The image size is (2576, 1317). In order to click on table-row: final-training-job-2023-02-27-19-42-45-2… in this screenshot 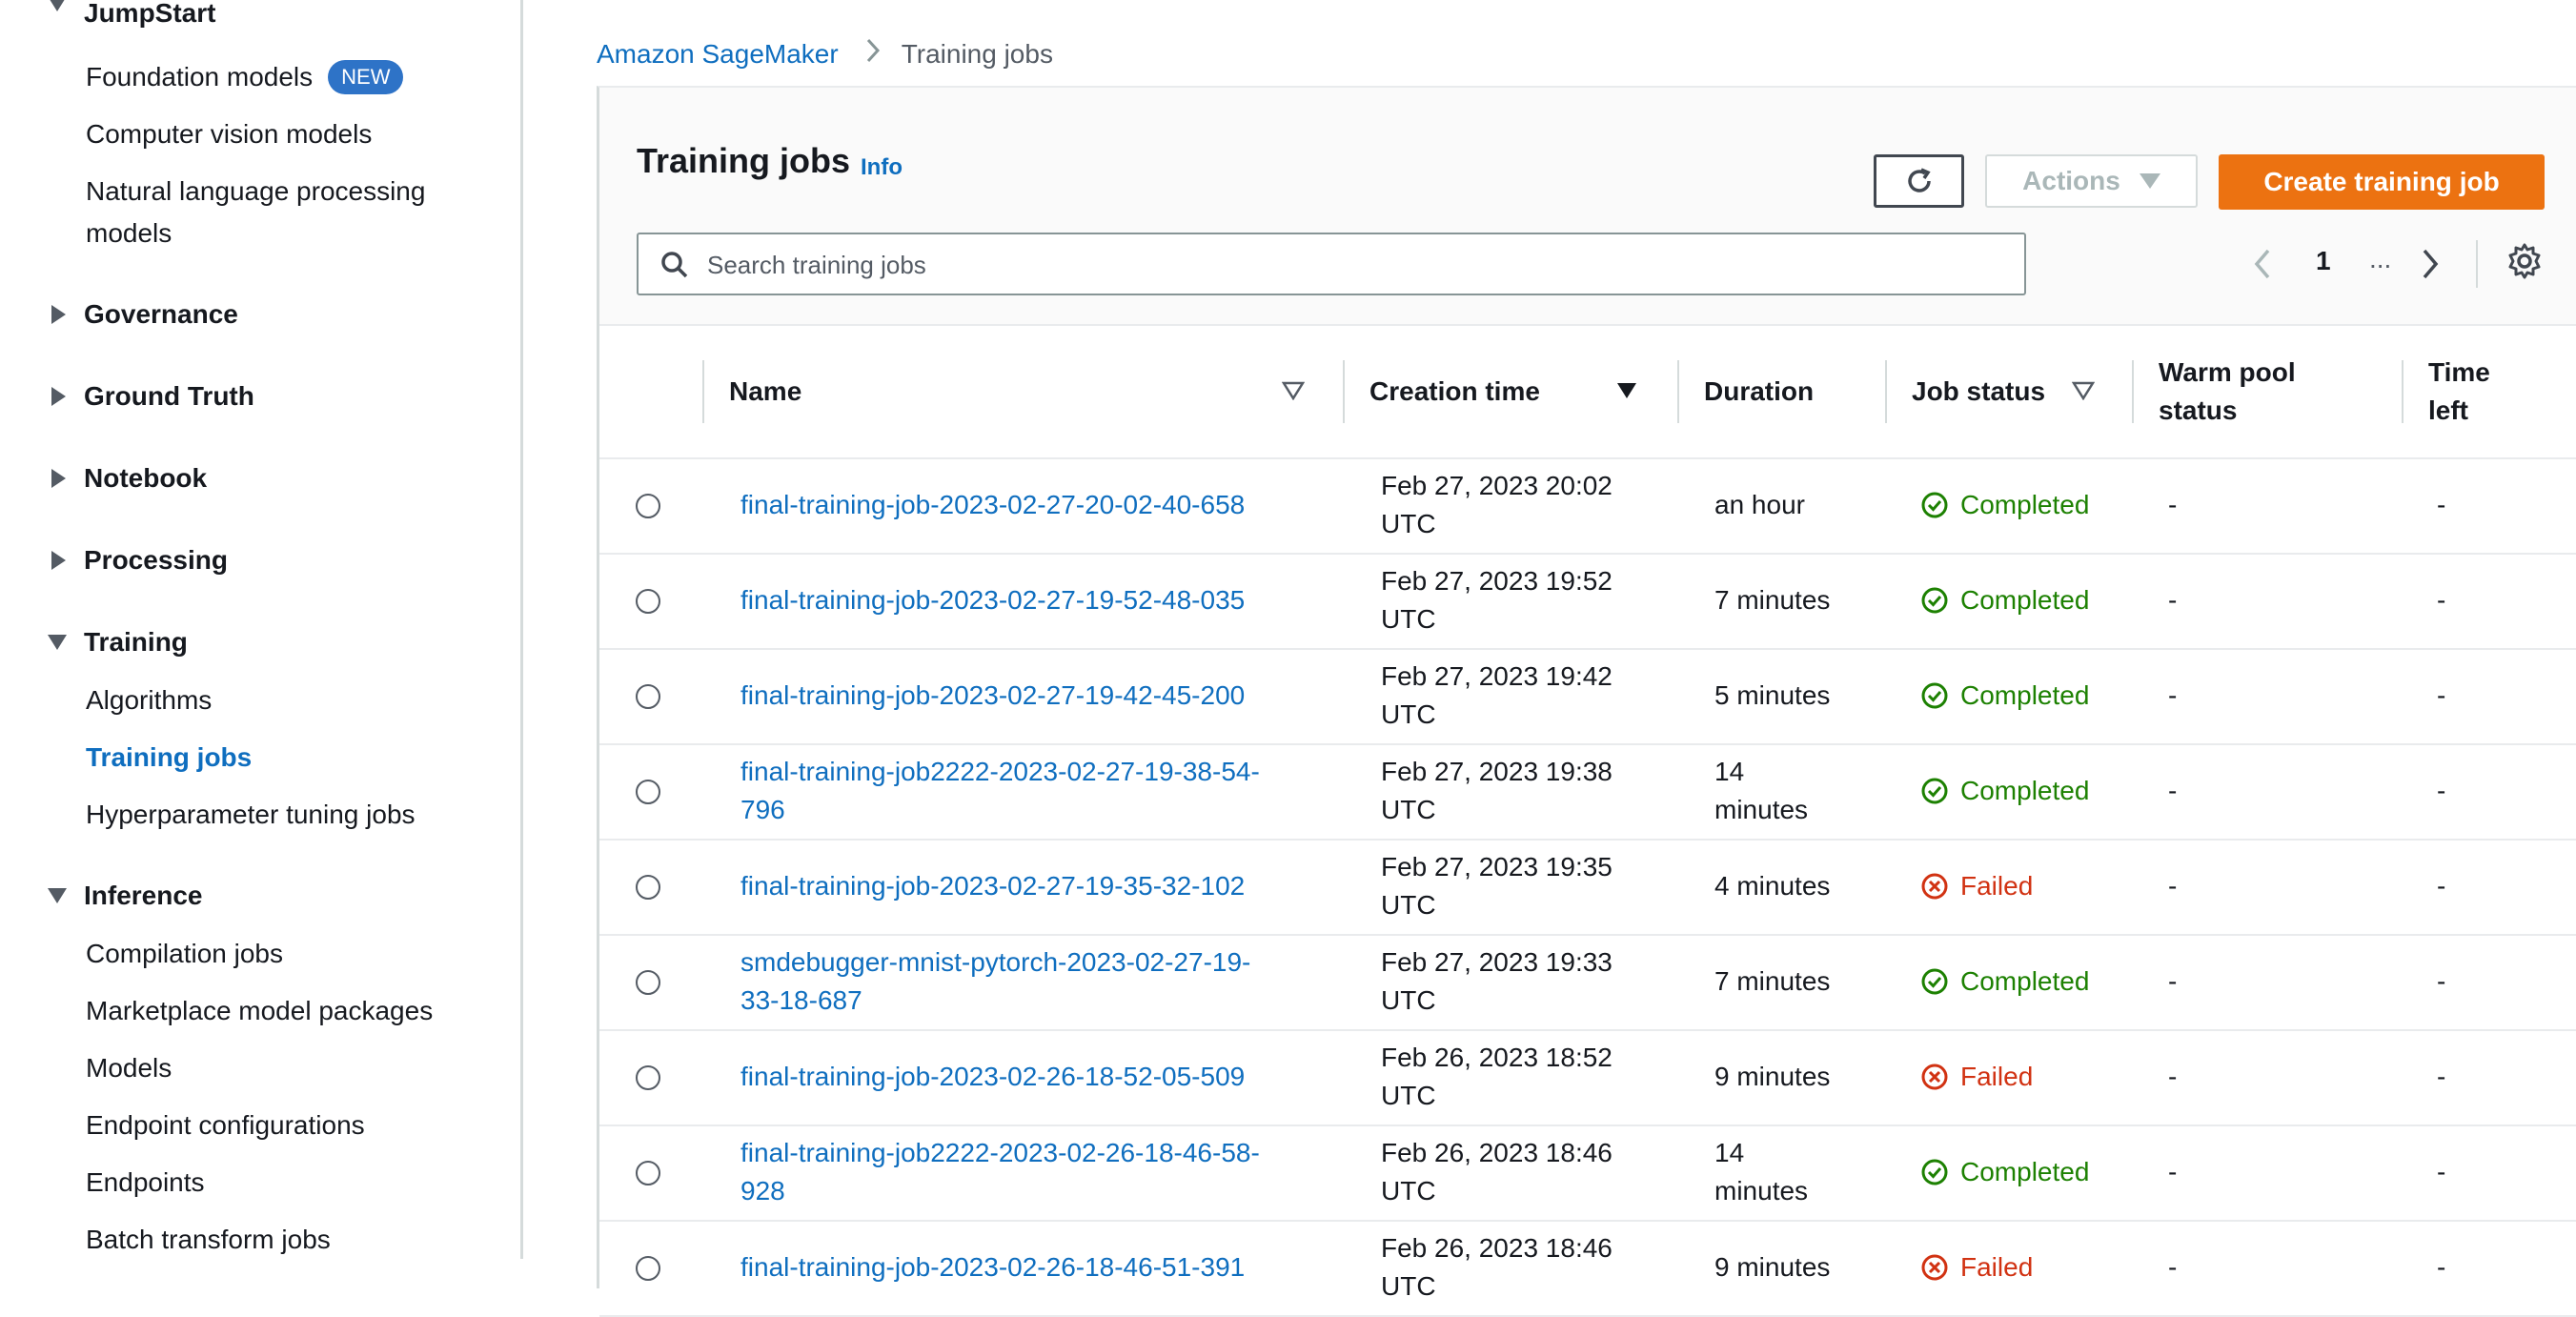, I will do `click(1587, 696)`.